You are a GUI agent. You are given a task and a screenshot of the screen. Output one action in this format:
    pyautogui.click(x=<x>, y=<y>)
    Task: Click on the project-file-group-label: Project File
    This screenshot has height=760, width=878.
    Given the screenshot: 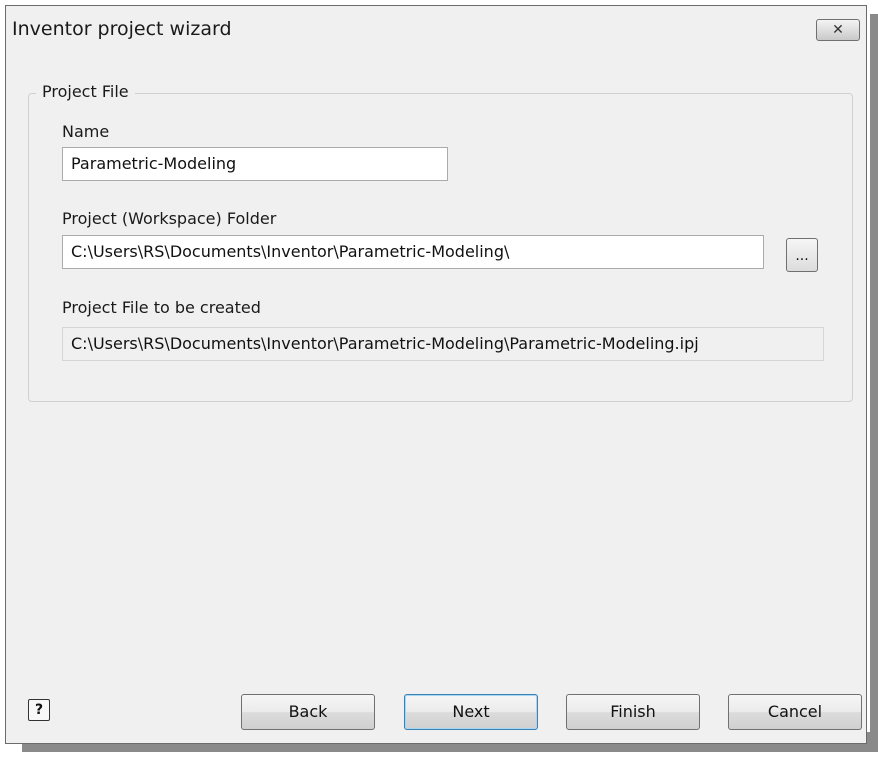 What is the action you would take?
    pyautogui.click(x=85, y=91)
    